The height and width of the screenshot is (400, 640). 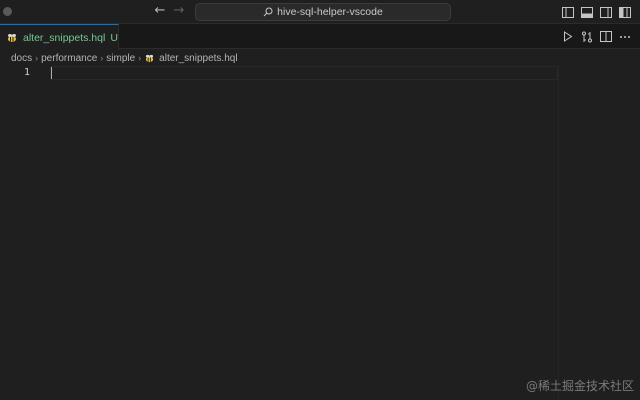 I want to click on run-icon, so click(x=567, y=36).